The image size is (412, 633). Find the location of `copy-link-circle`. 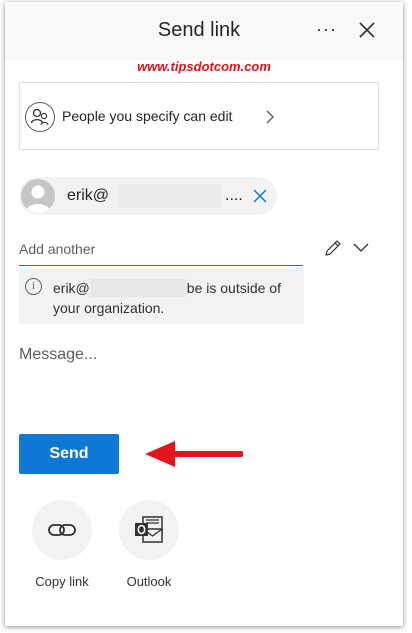

copy-link-circle is located at coordinates (62, 530).